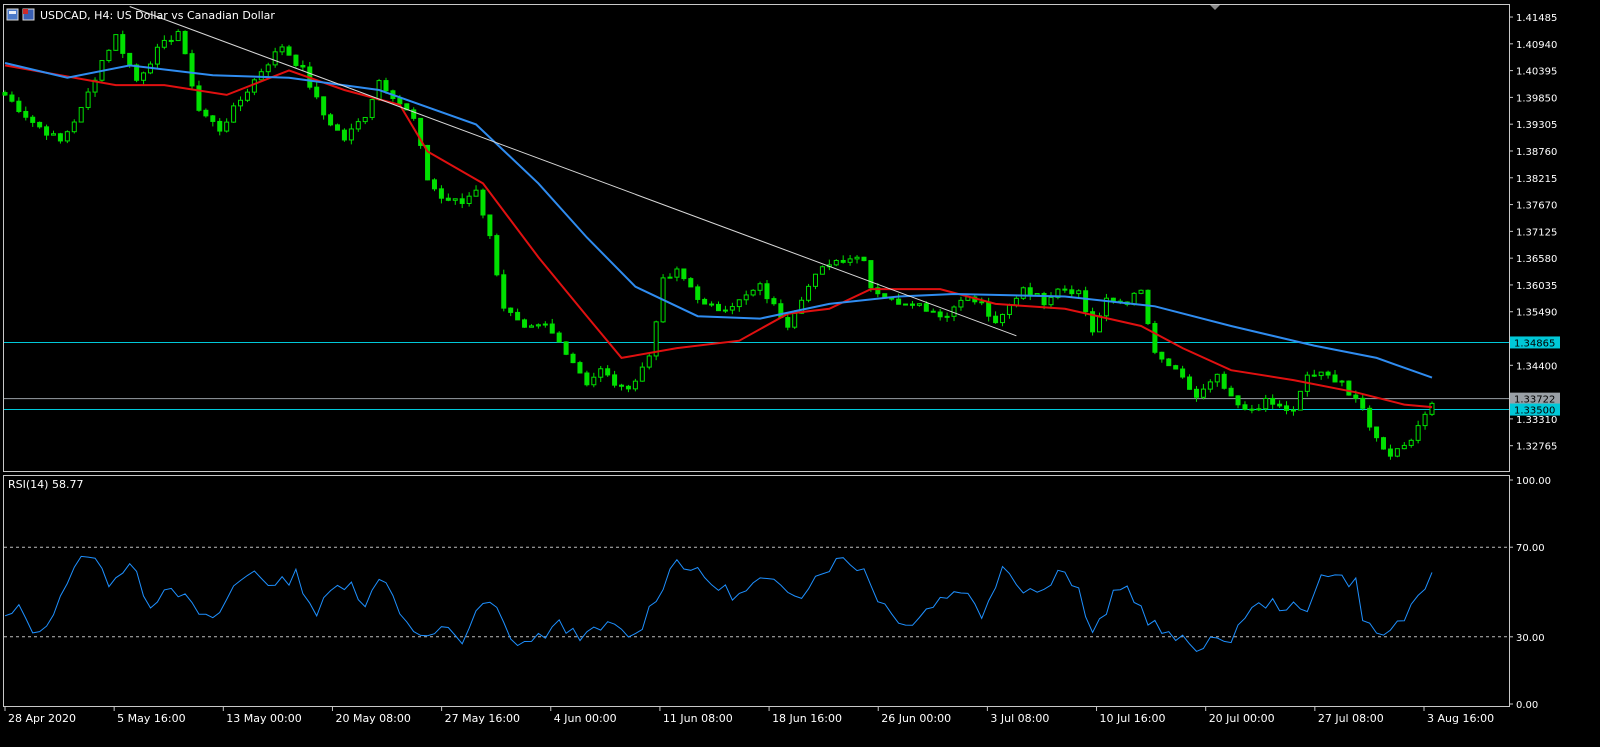 This screenshot has width=1600, height=747. I want to click on window-icon, so click(12, 14).